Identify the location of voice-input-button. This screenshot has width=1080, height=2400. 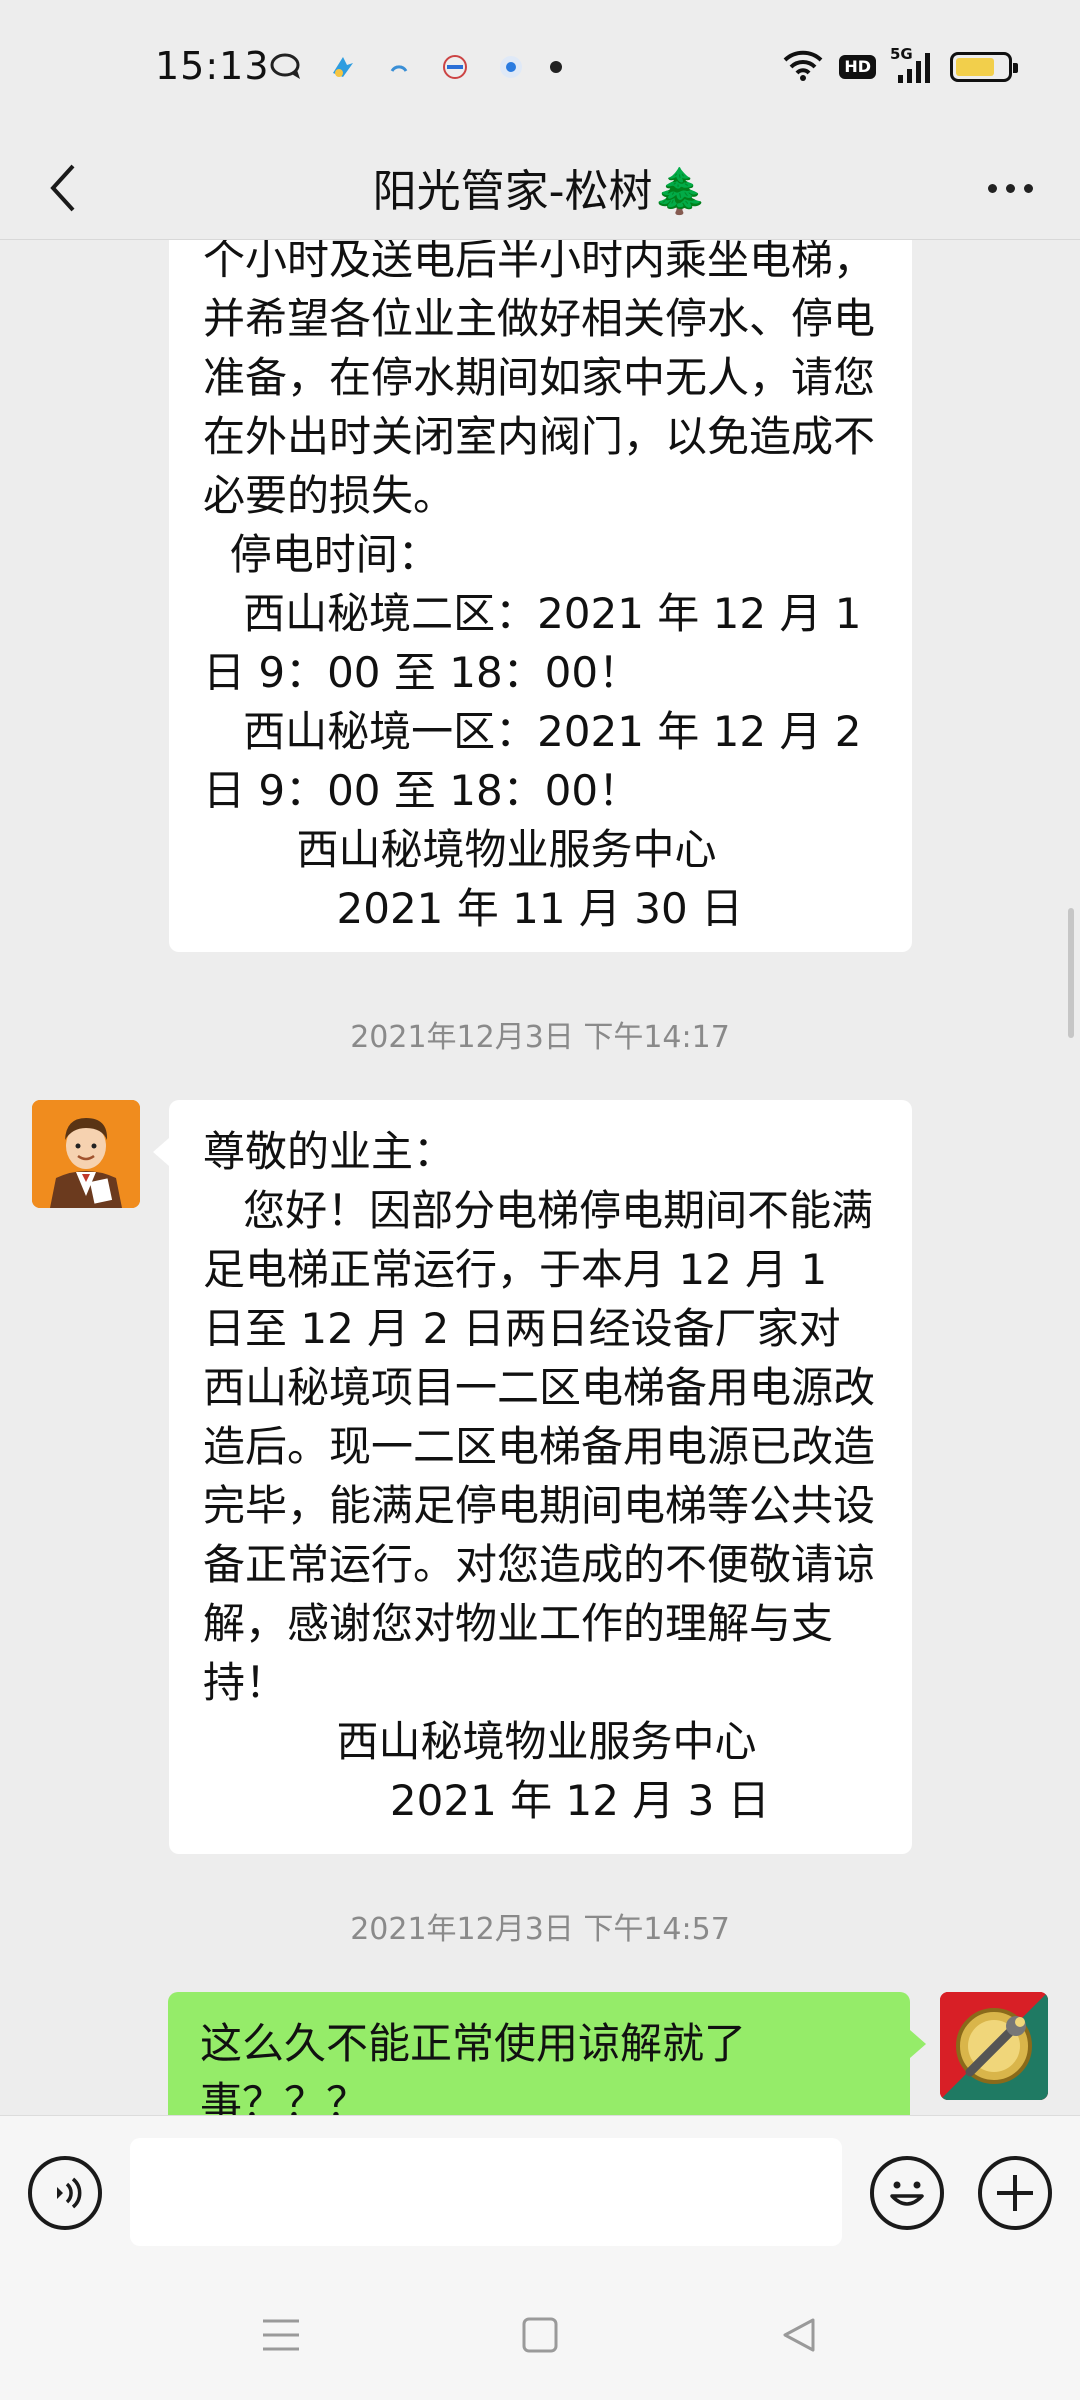
(65, 2193).